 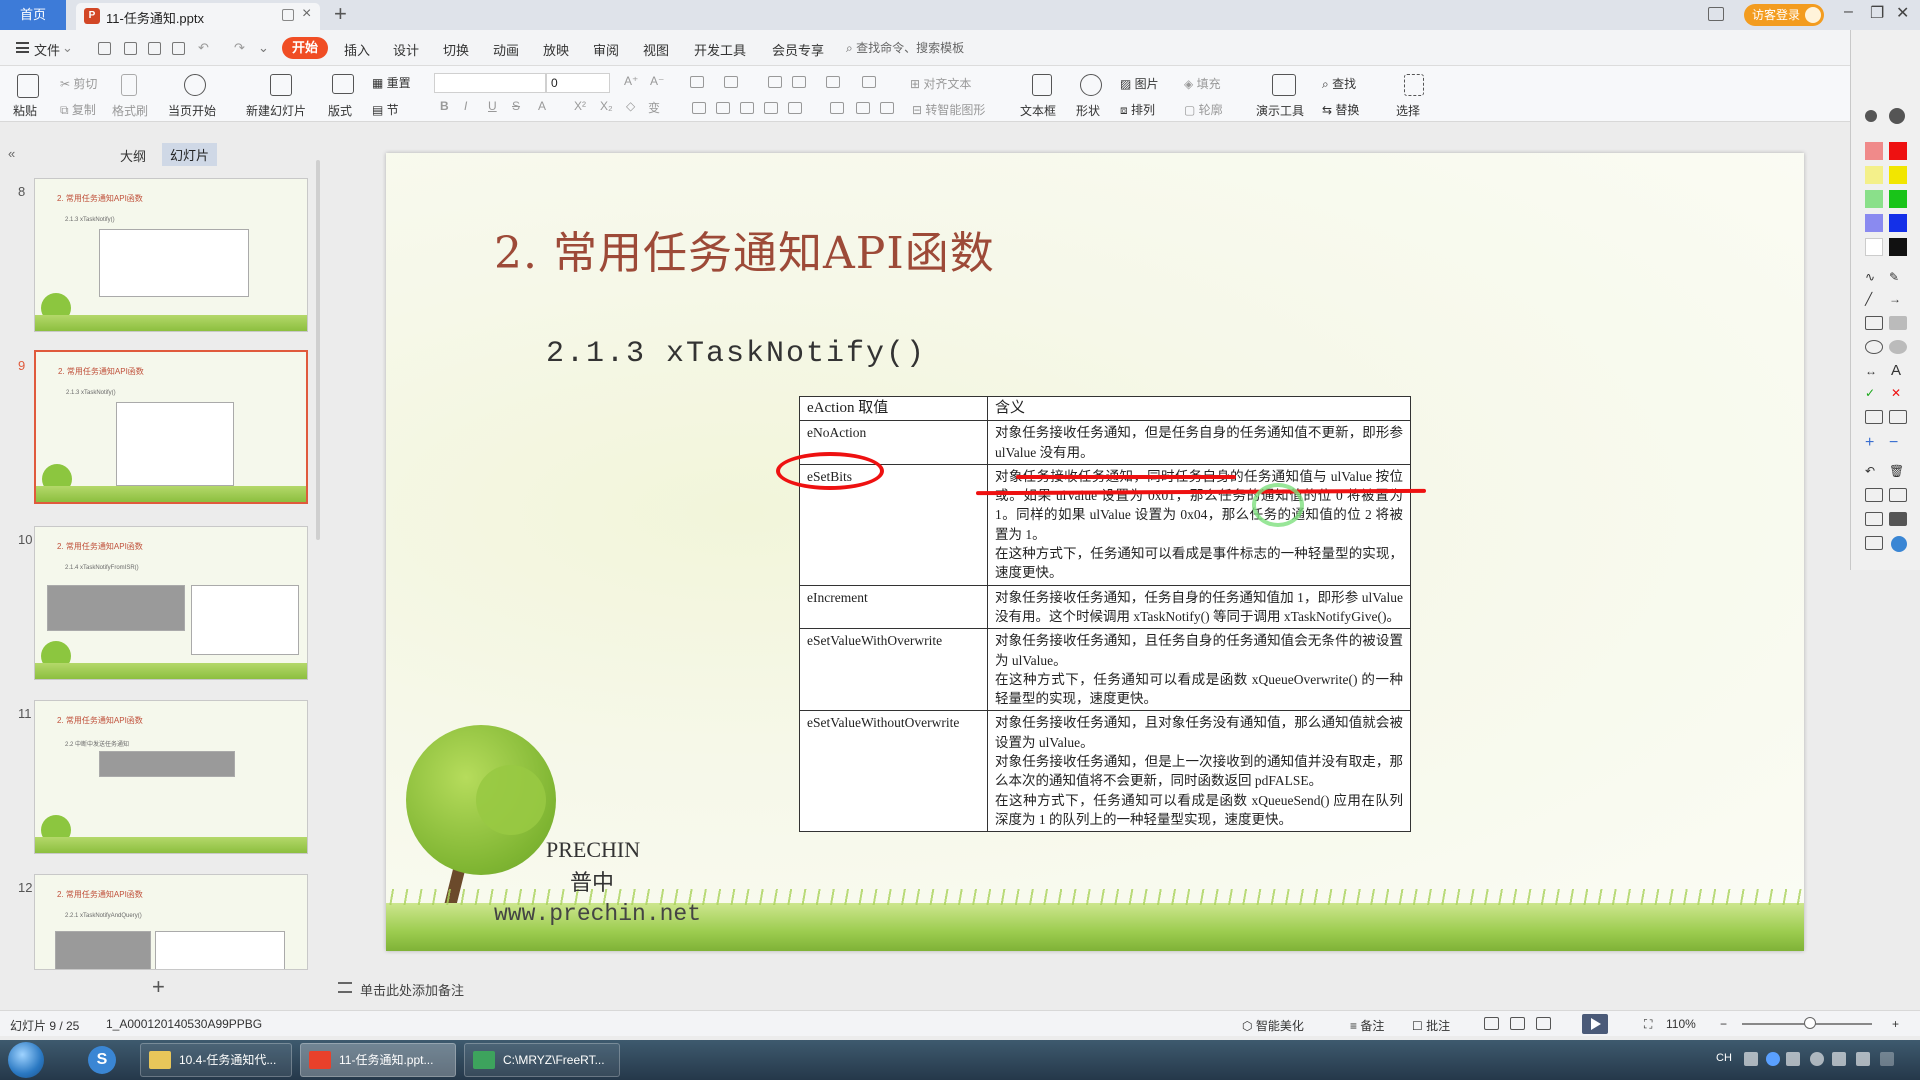 What do you see at coordinates (516, 106) in the screenshot?
I see `strikethrough-icon: S` at bounding box center [516, 106].